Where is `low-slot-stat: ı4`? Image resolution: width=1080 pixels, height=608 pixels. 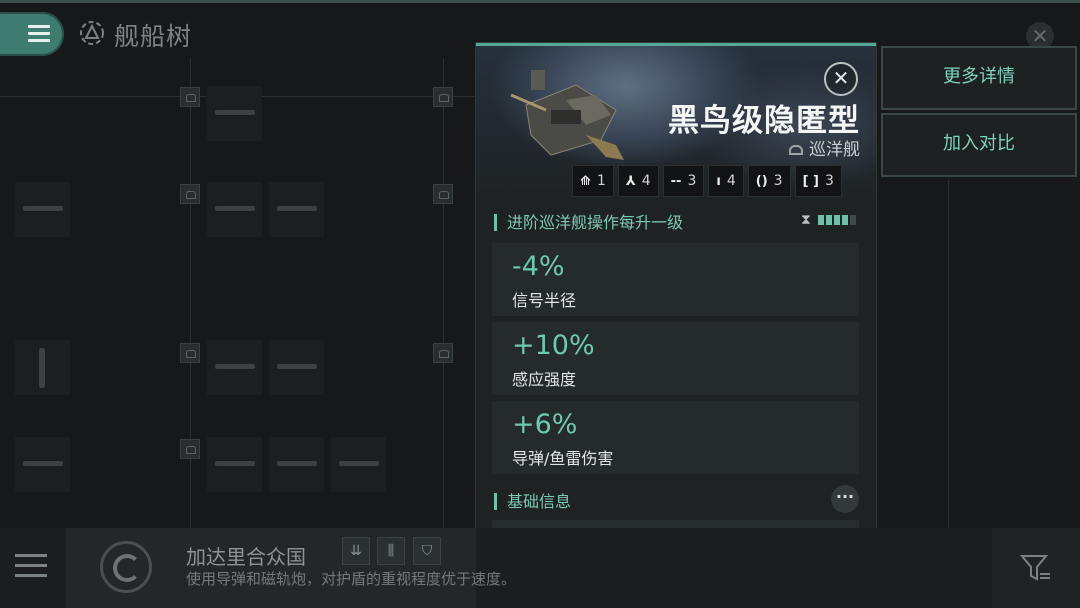
low-slot-stat: ı4 is located at coordinates (726, 181).